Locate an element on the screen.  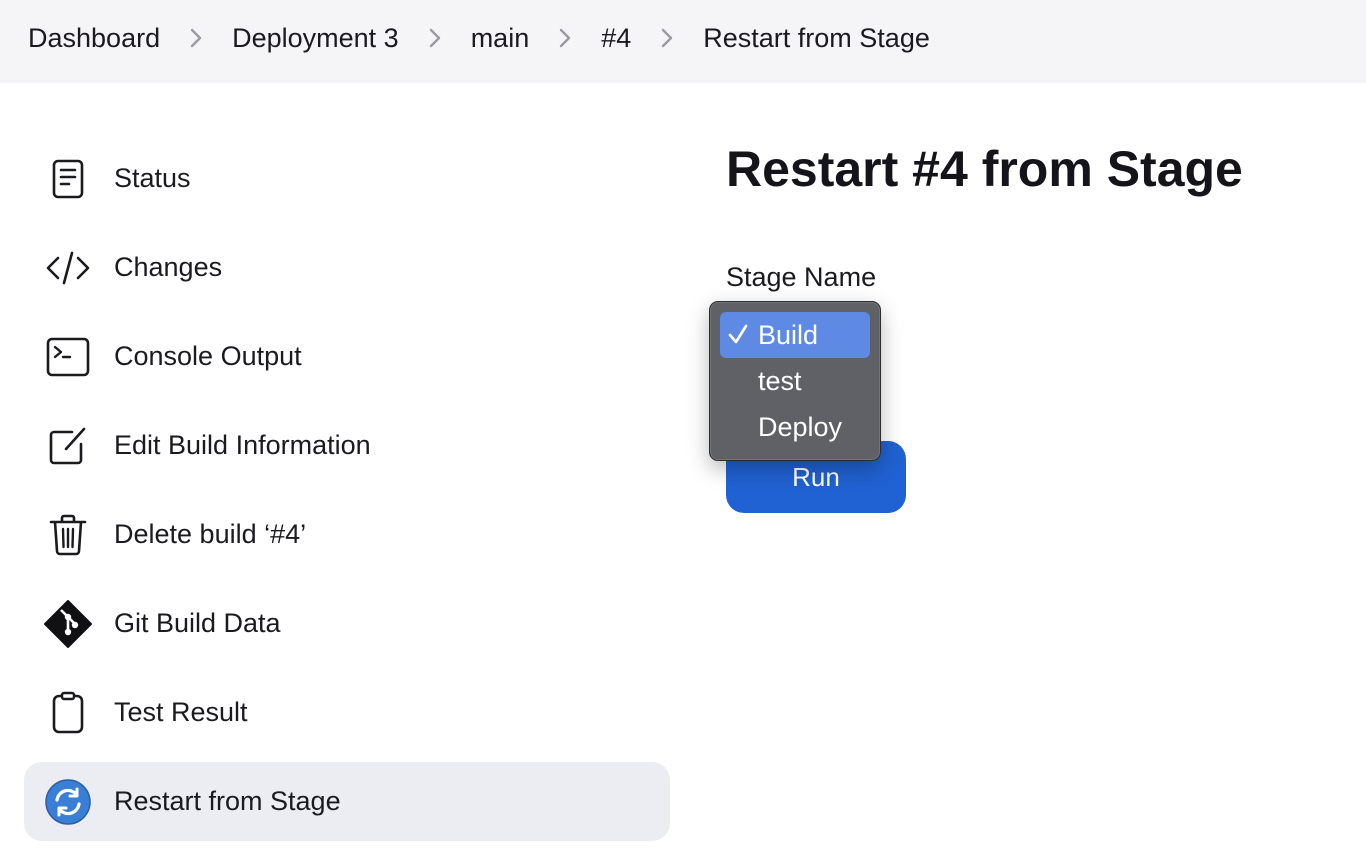
sidebar-item-changes: Changes is located at coordinates (347, 267).